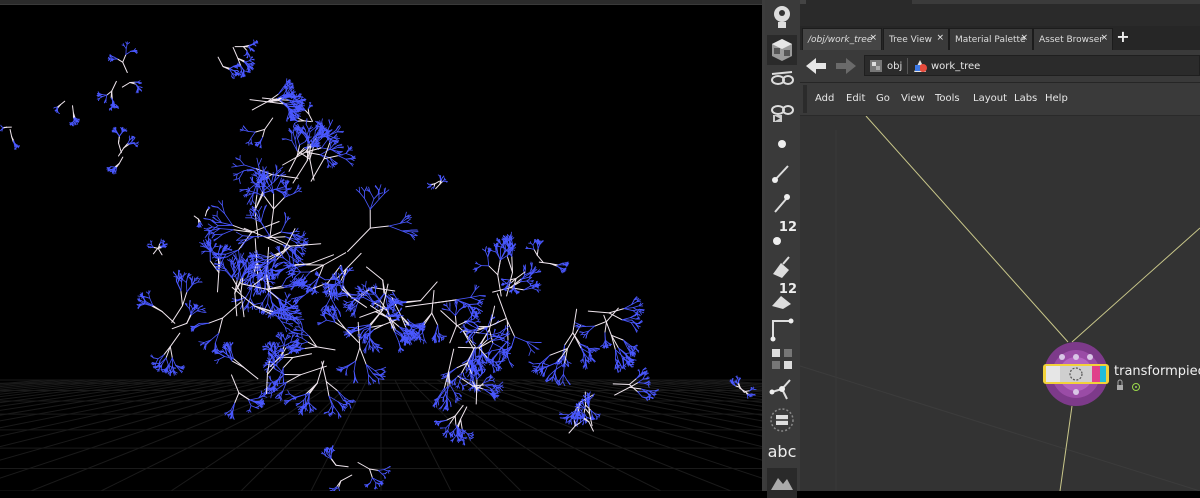 The height and width of the screenshot is (498, 1200). I want to click on polygon-count-tool-icon: 12, so click(782, 297).